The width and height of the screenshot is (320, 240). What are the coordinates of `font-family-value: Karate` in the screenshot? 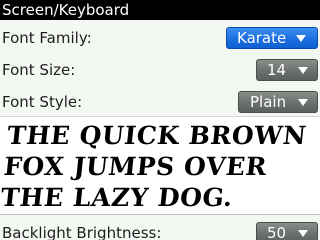 It's located at (262, 38).